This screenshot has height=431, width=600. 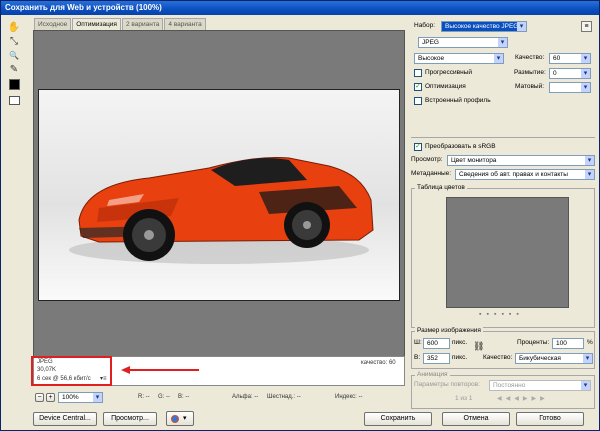 What do you see at coordinates (544, 399) in the screenshot?
I see `animation-controls-icons: ◀◀◀▶▶▶` at bounding box center [544, 399].